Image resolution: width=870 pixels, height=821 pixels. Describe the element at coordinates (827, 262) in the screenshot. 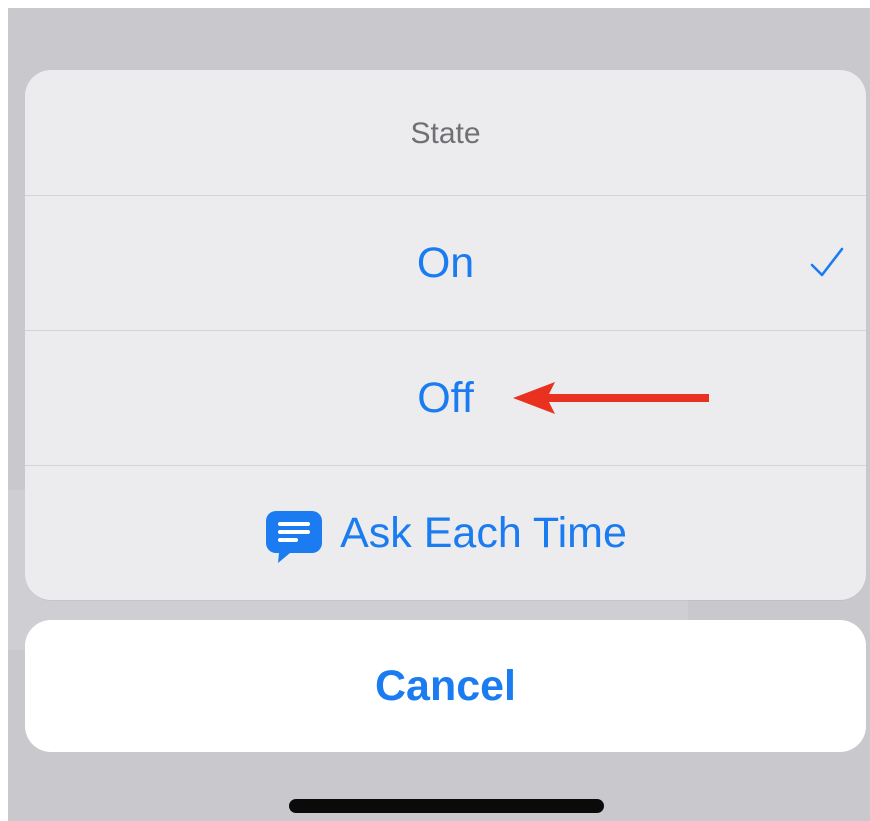

I see `checkmark-icon` at that location.